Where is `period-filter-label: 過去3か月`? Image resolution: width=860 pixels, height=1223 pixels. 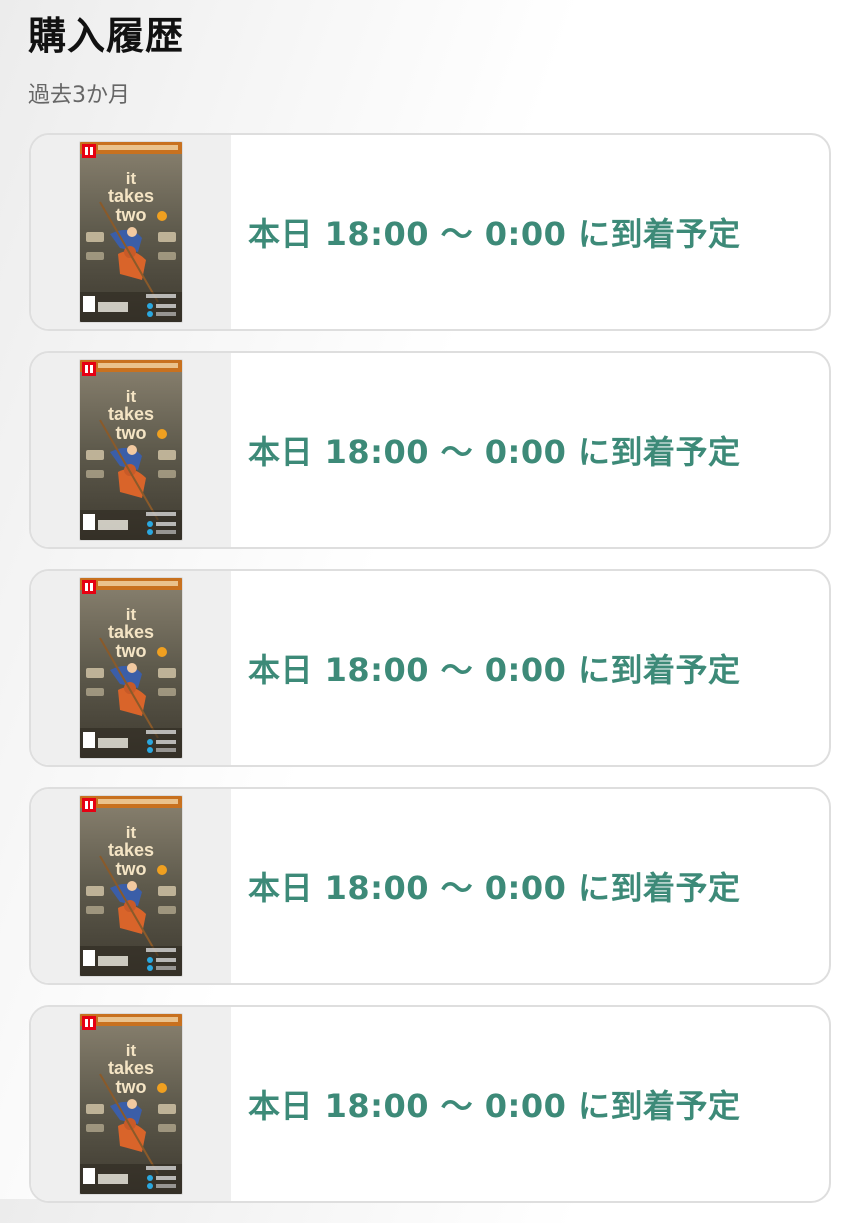
period-filter-label: 過去3か月 is located at coordinates (79, 95).